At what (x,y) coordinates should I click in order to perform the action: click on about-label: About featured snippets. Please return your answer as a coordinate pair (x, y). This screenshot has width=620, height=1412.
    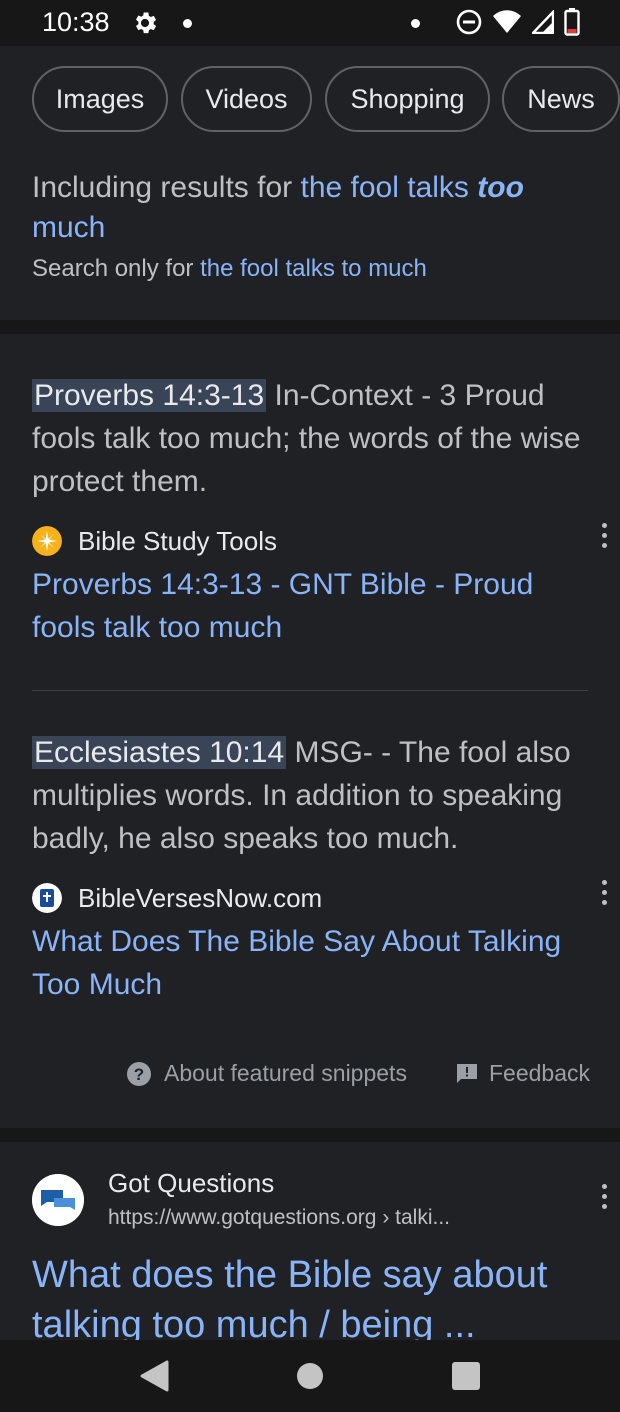
    Looking at the image, I should click on (285, 1073).